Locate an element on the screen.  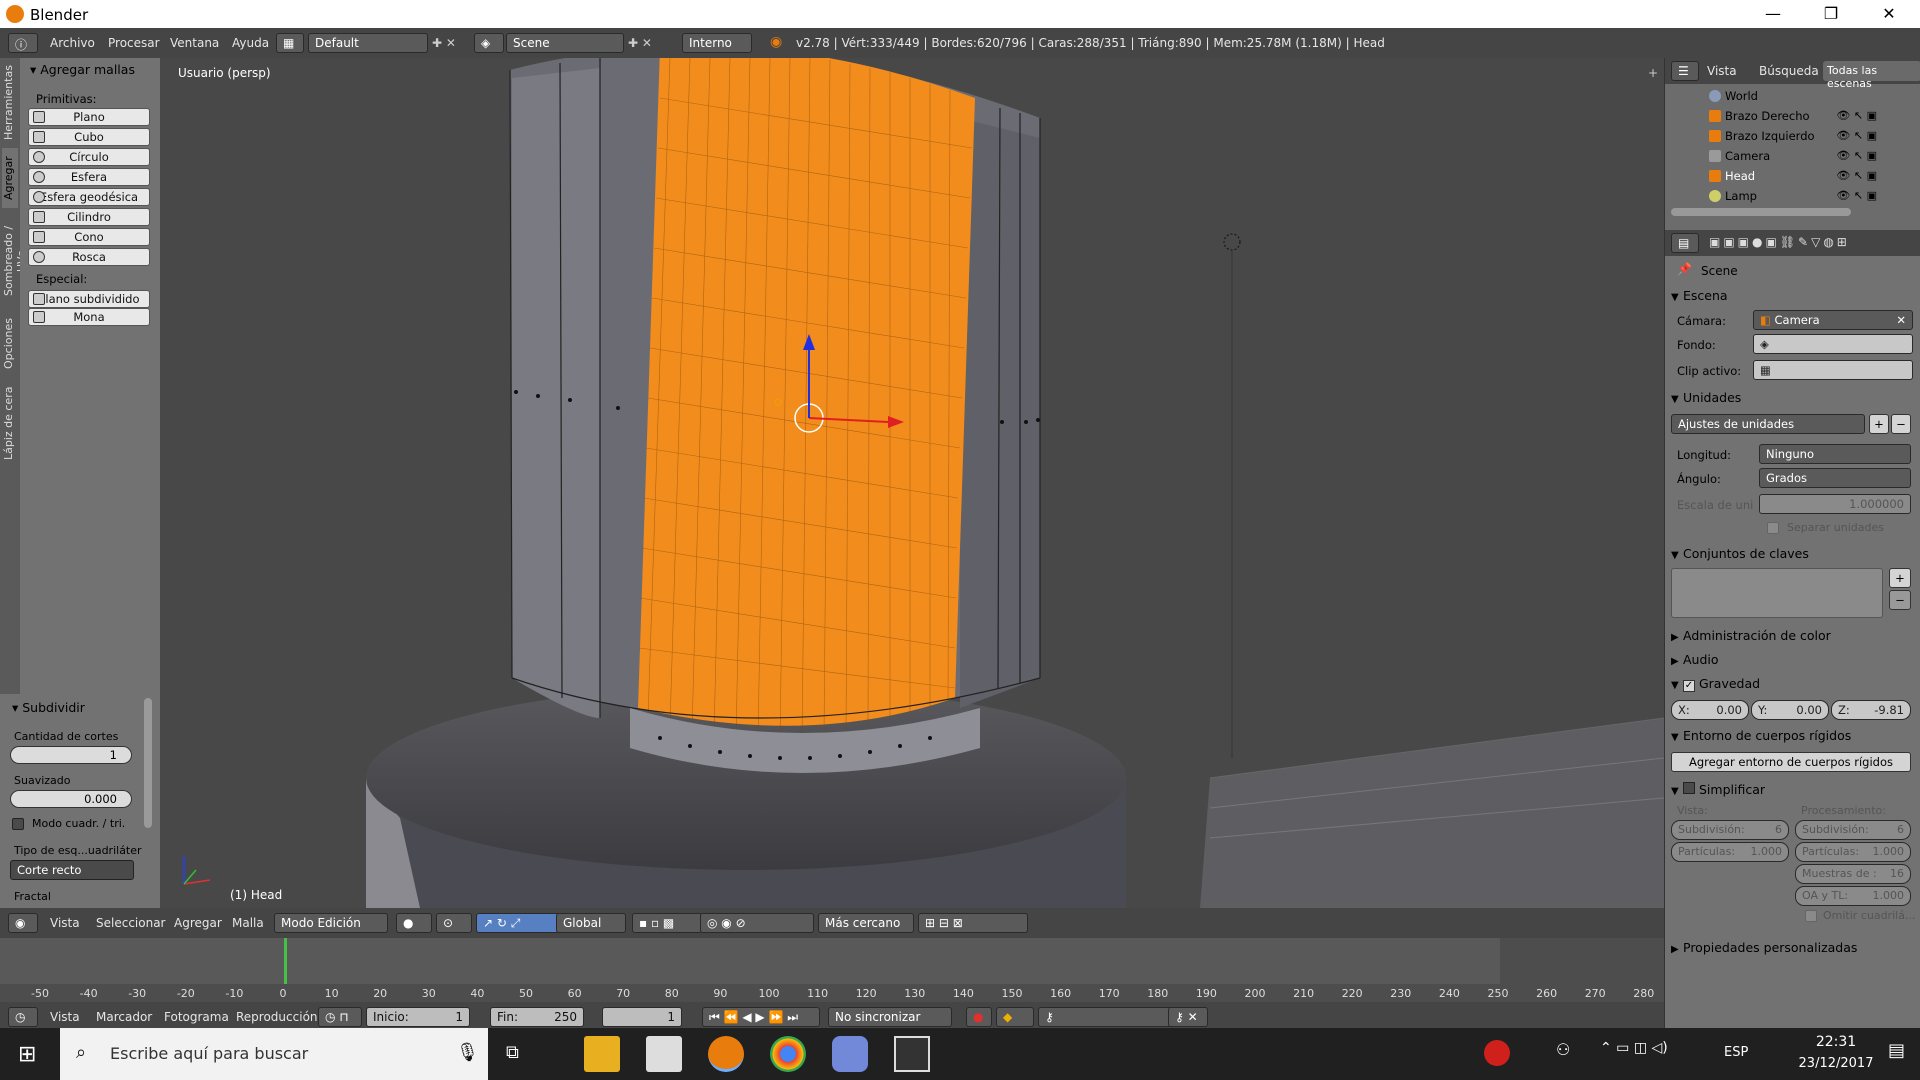
add-rigid-world-button: Agregar entorno de cuerpos rígidos is located at coordinates (1791, 762).